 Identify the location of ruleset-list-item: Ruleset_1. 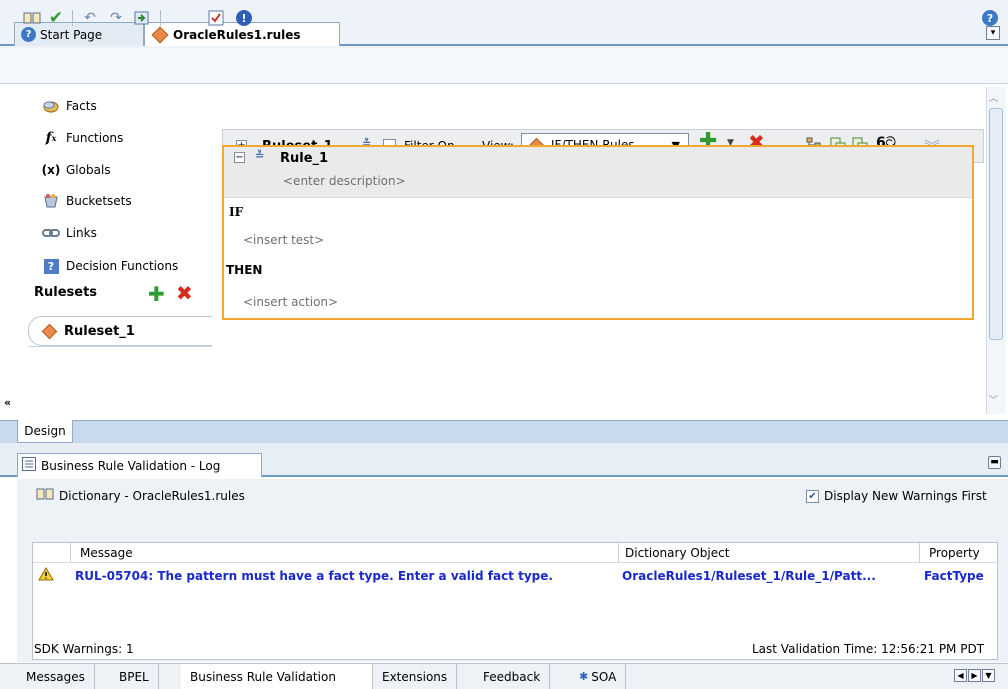
(120, 331).